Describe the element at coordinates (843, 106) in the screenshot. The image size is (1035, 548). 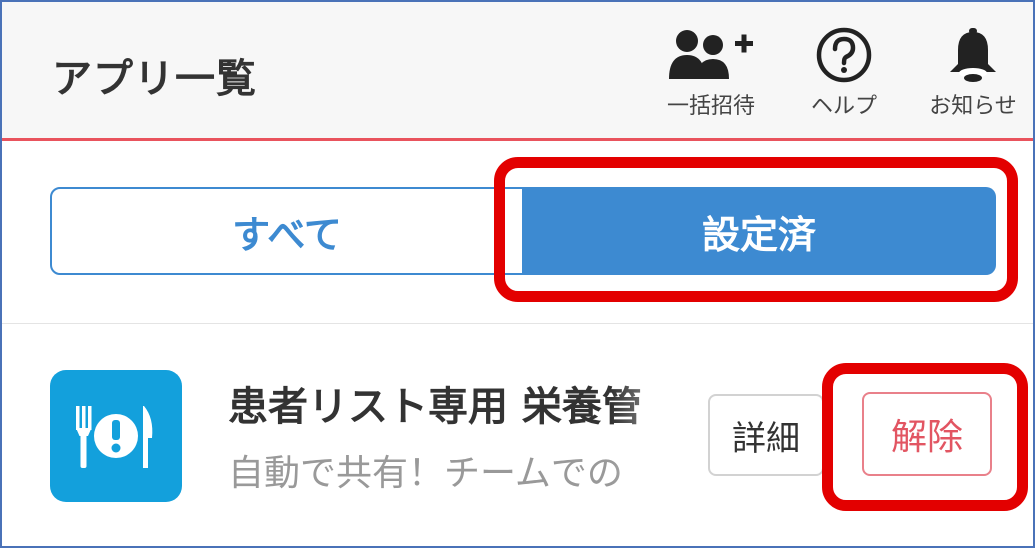
I see `help-label: ヘルプ` at that location.